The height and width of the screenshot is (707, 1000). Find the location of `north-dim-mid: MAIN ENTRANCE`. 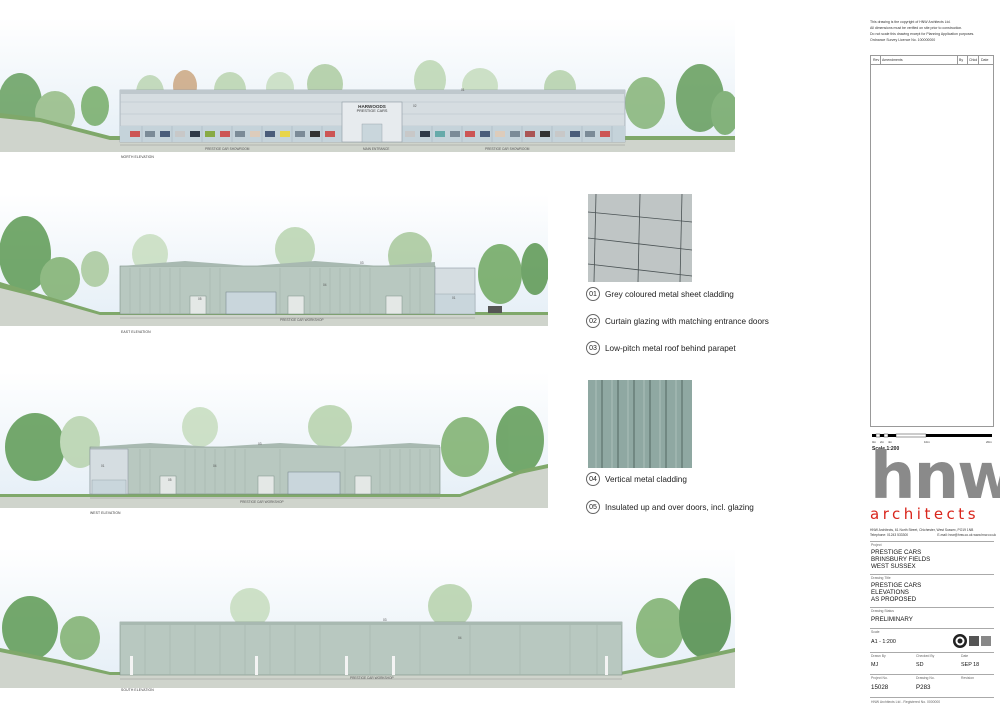

north-dim-mid: MAIN ENTRANCE is located at coordinates (376, 149).